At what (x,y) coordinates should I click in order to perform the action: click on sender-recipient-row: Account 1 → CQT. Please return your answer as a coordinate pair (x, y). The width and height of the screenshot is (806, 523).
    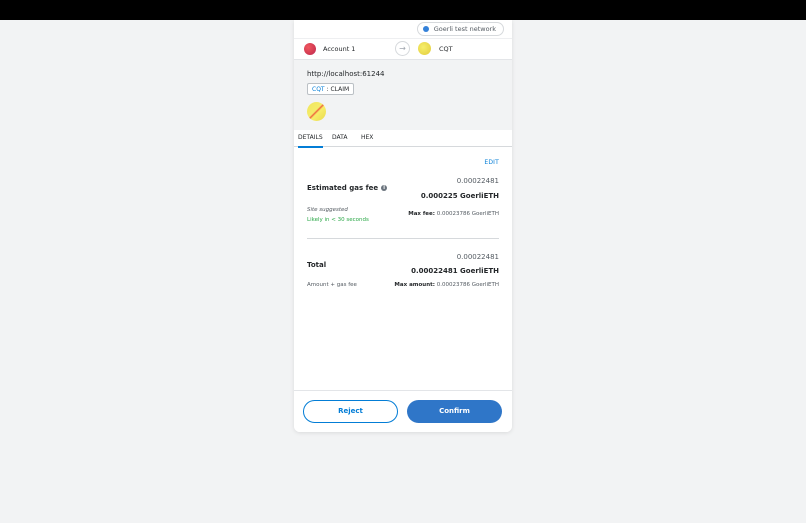
    Looking at the image, I should click on (403, 49).